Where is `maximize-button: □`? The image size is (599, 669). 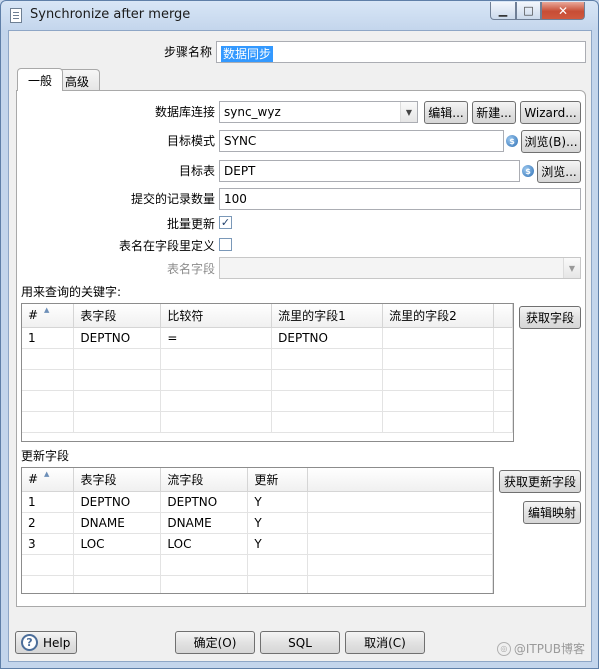
maximize-button: □ is located at coordinates (528, 11).